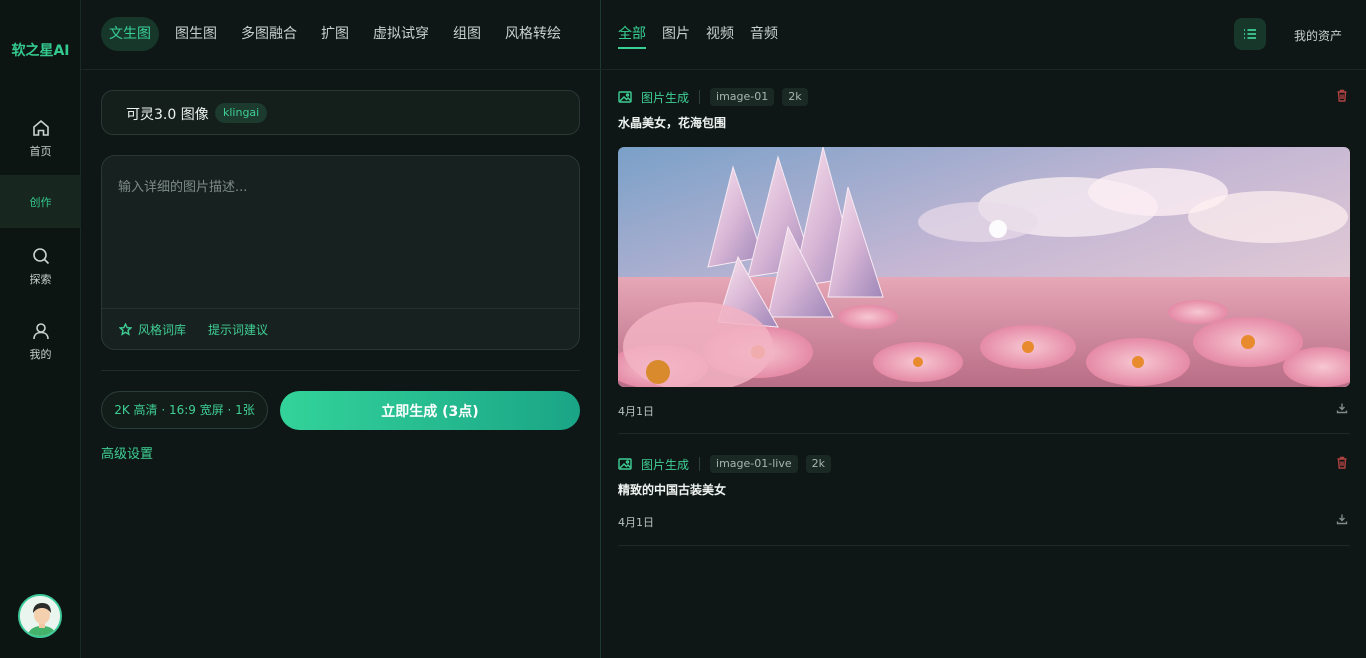 The height and width of the screenshot is (658, 1366). Describe the element at coordinates (983, 35) in the screenshot. I see `results-filter-tabs: 全部 图片 视频 音频 我的资产` at that location.